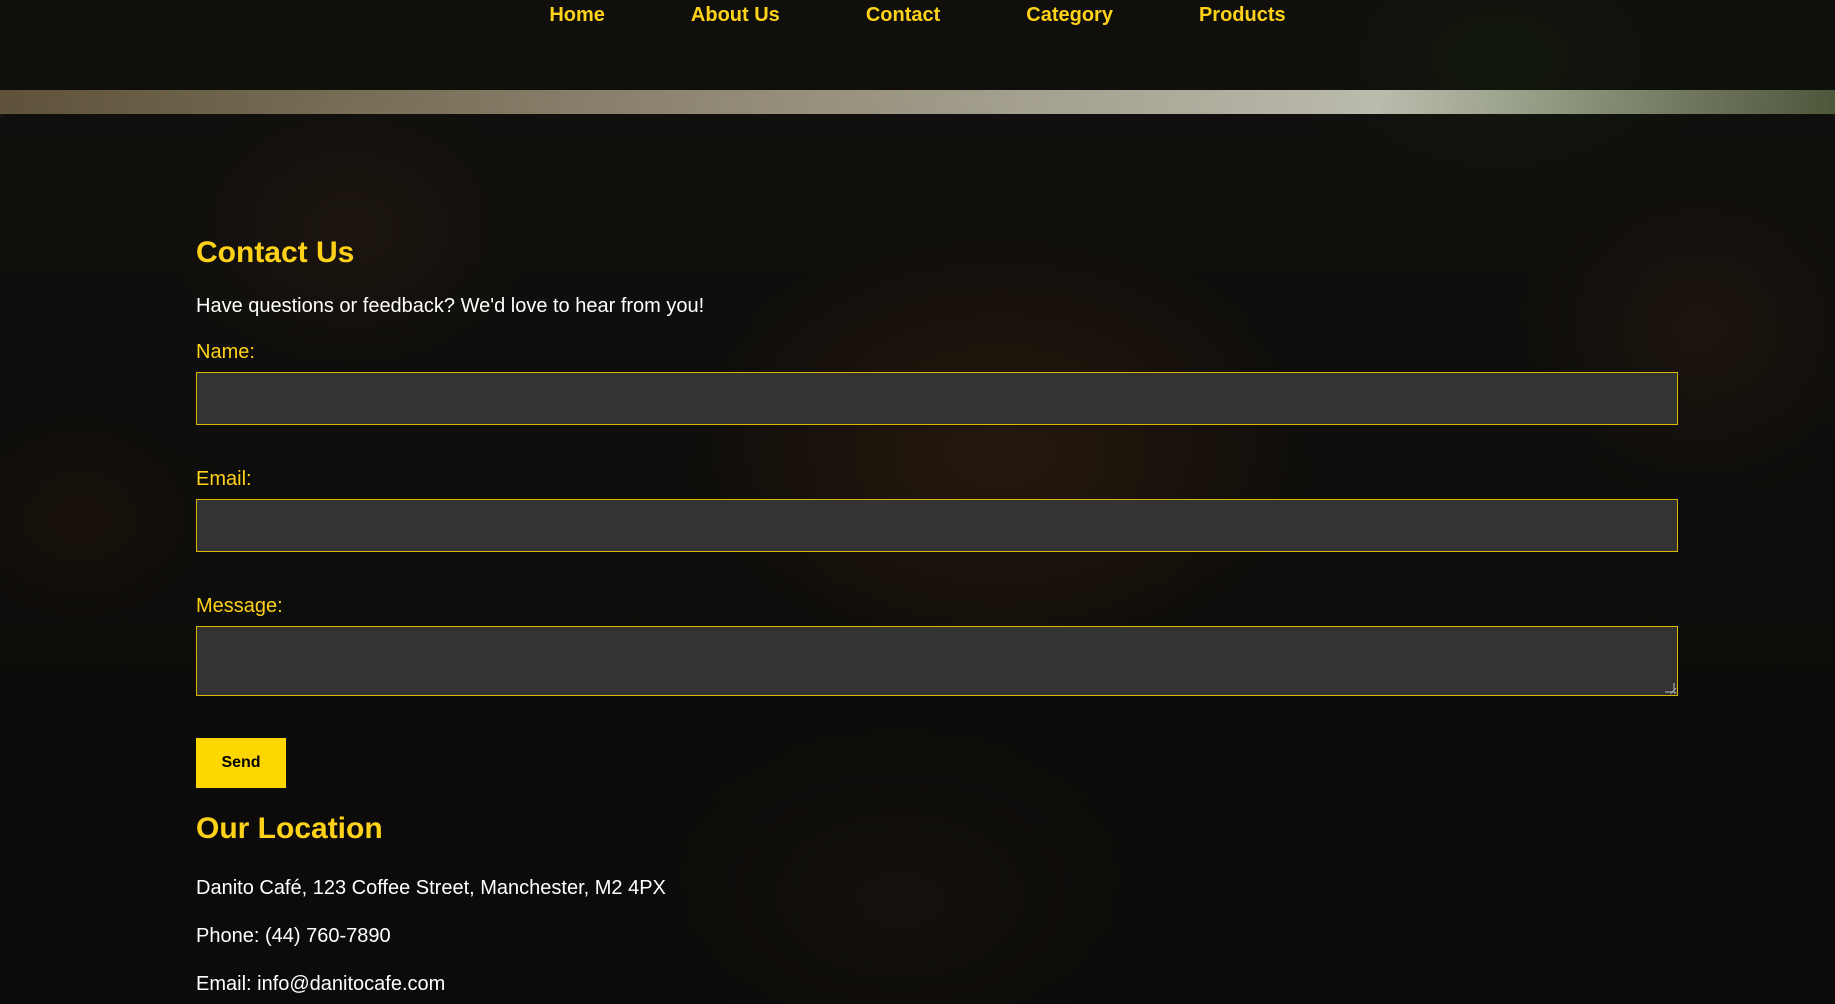 This screenshot has width=1835, height=1004. Describe the element at coordinates (224, 479) in the screenshot. I see `email-label: Email:` at that location.